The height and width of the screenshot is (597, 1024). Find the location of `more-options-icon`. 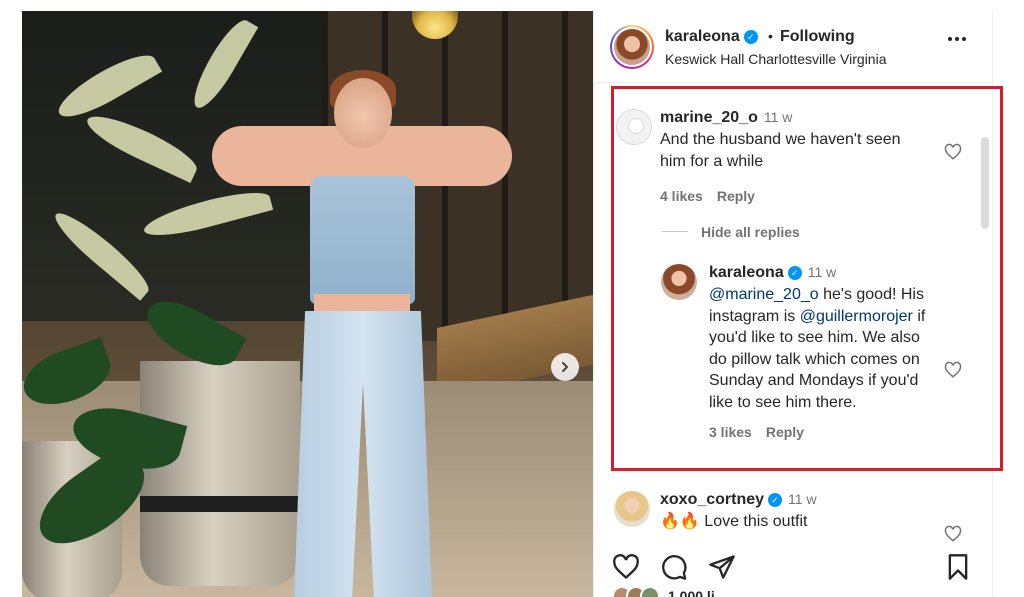

more-options-icon is located at coordinates (960, 42).